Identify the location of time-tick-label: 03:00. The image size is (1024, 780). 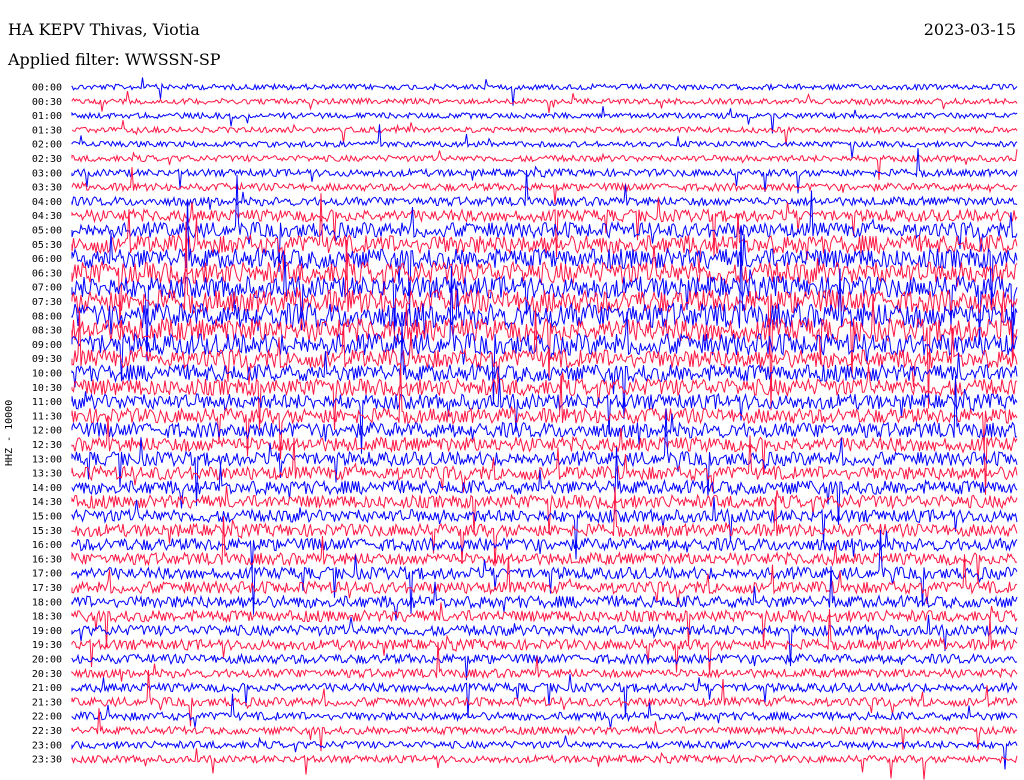
(47, 173).